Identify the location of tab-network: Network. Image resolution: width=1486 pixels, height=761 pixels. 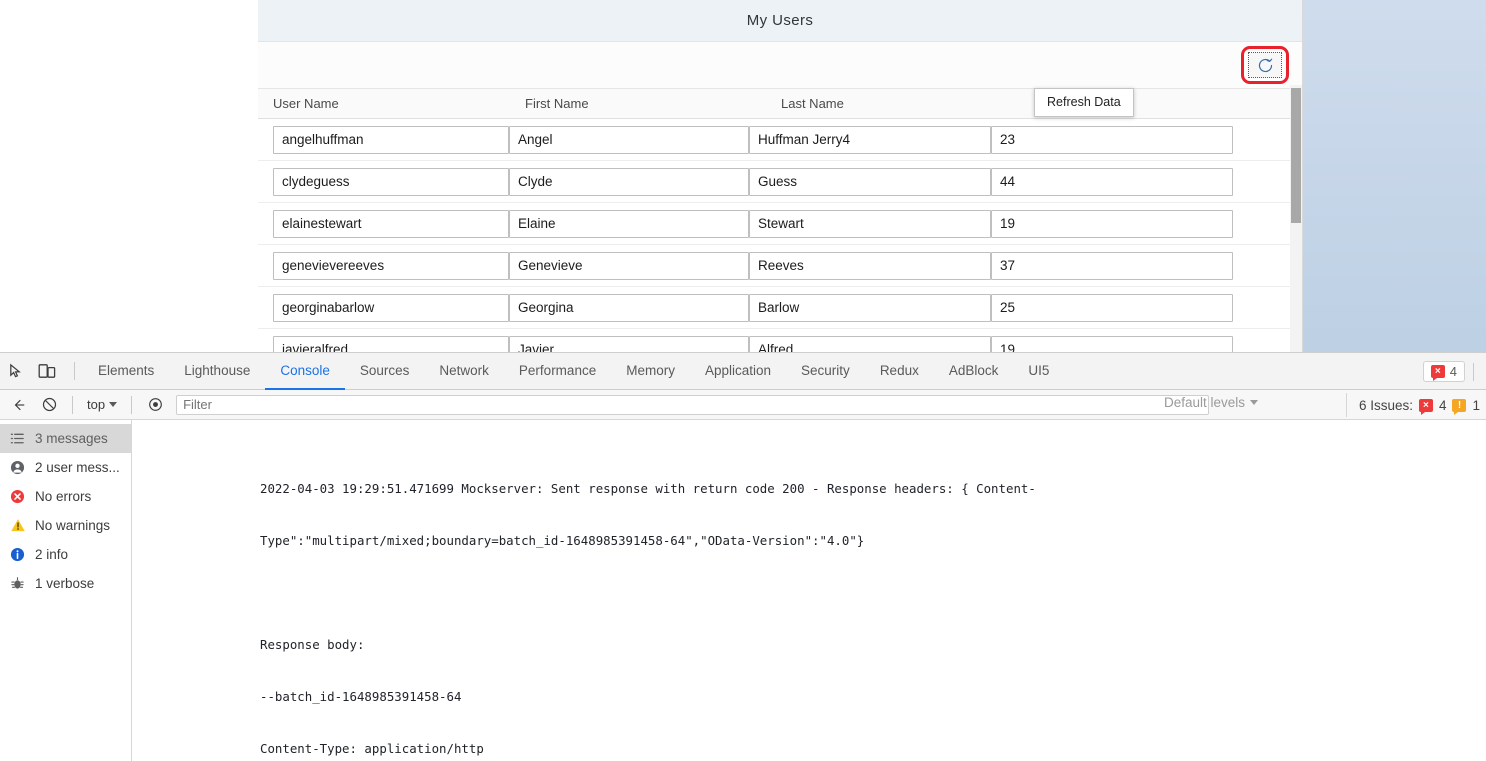
(464, 371).